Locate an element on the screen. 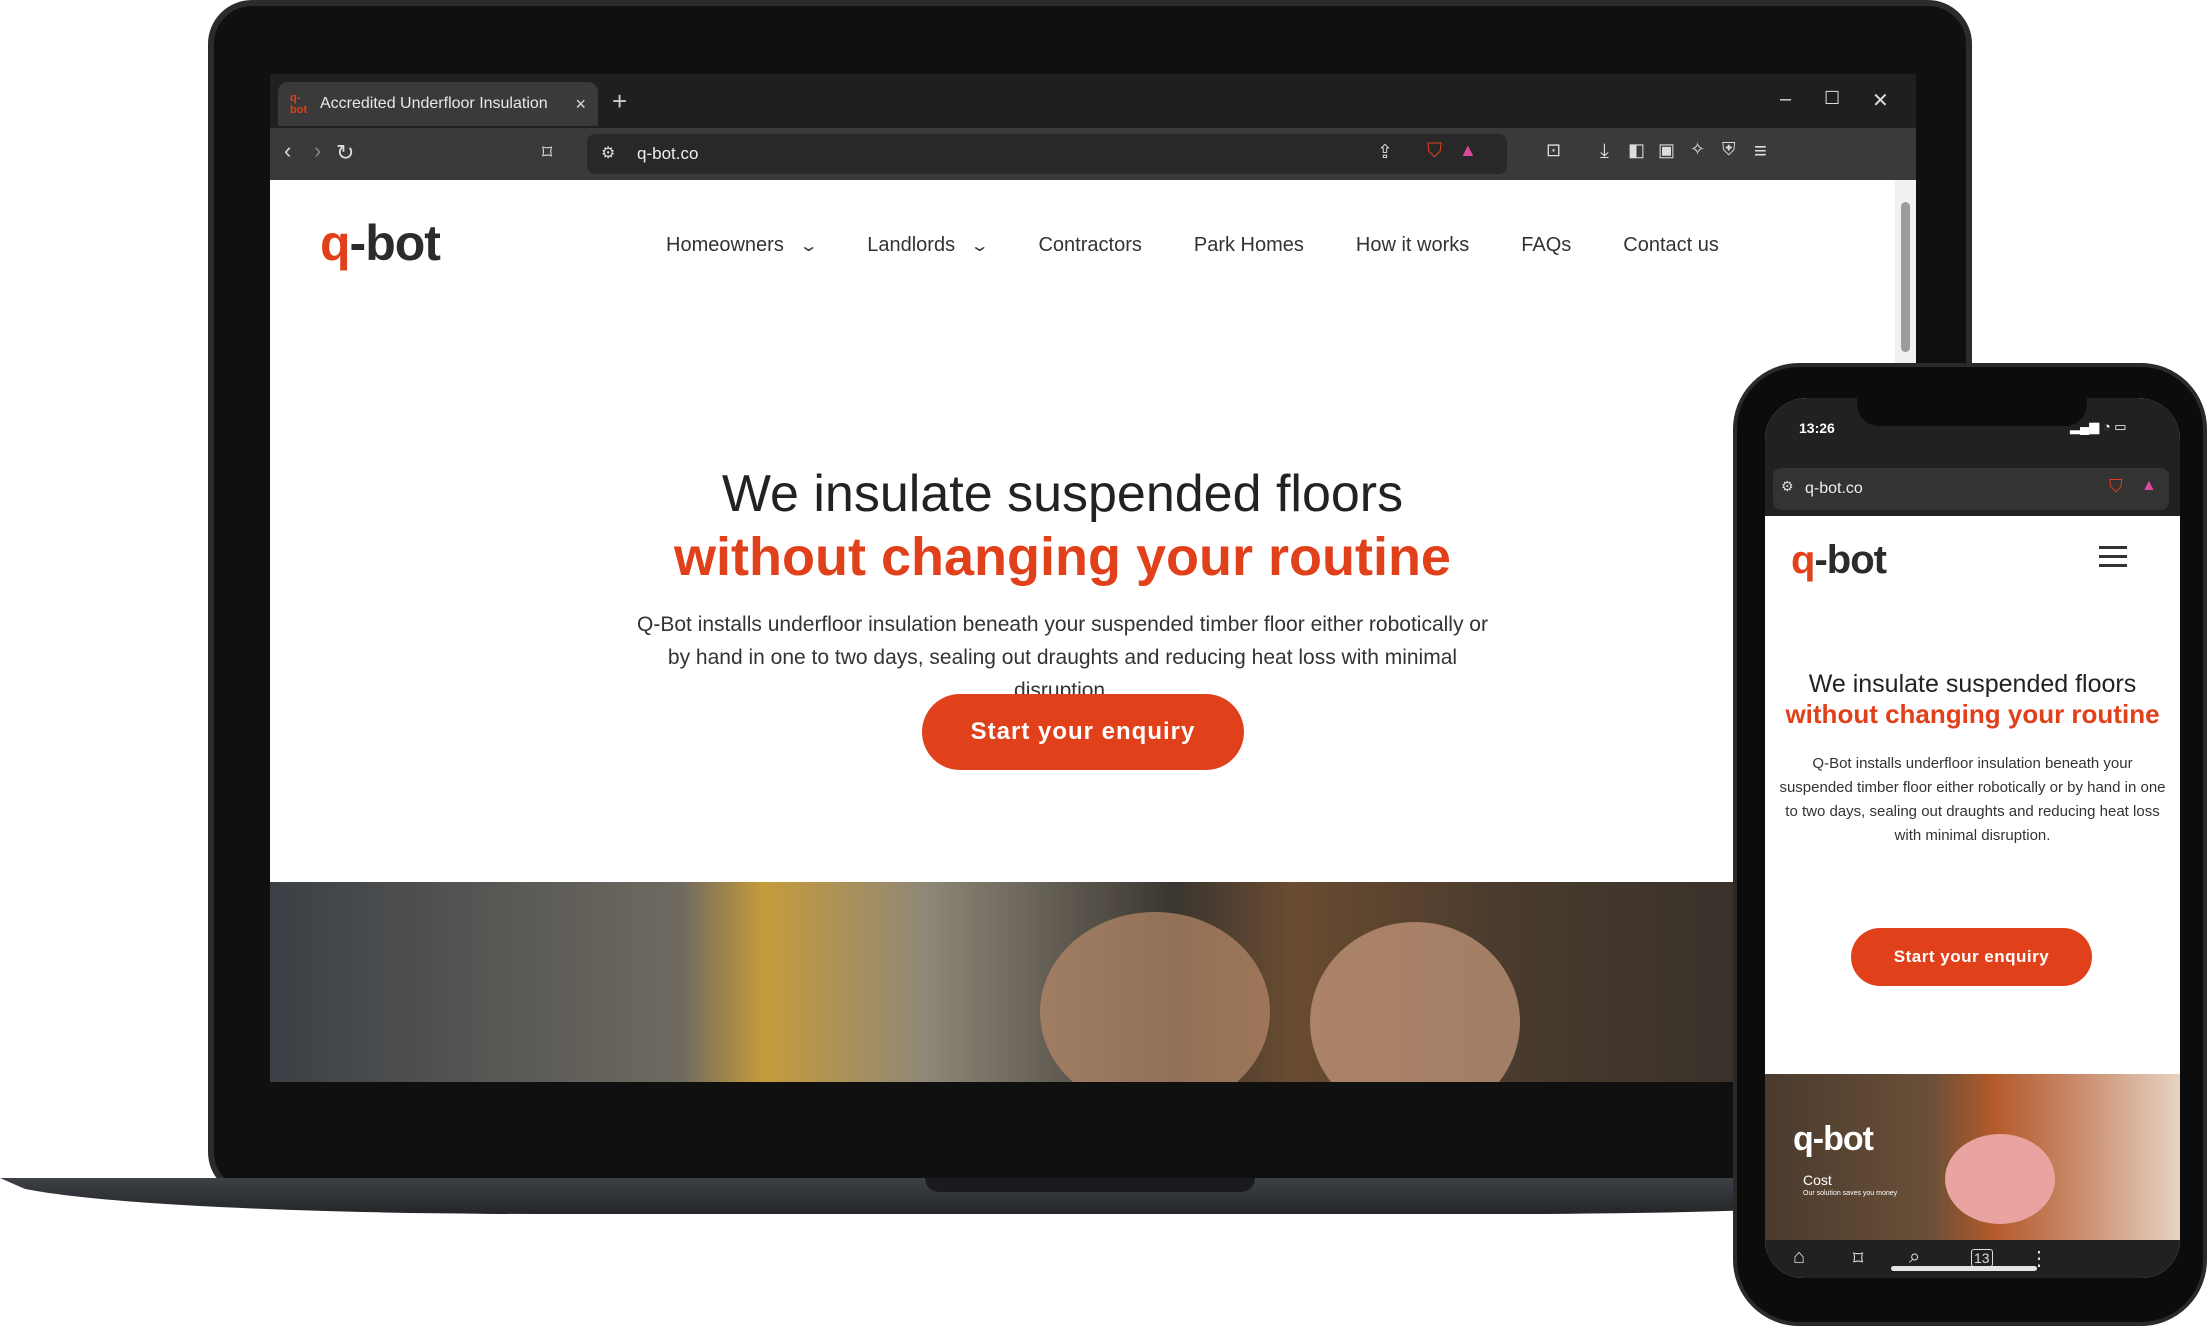 The width and height of the screenshot is (2211, 1326). phone-start-enquiry-button: Start your enquiry is located at coordinates (1971, 957).